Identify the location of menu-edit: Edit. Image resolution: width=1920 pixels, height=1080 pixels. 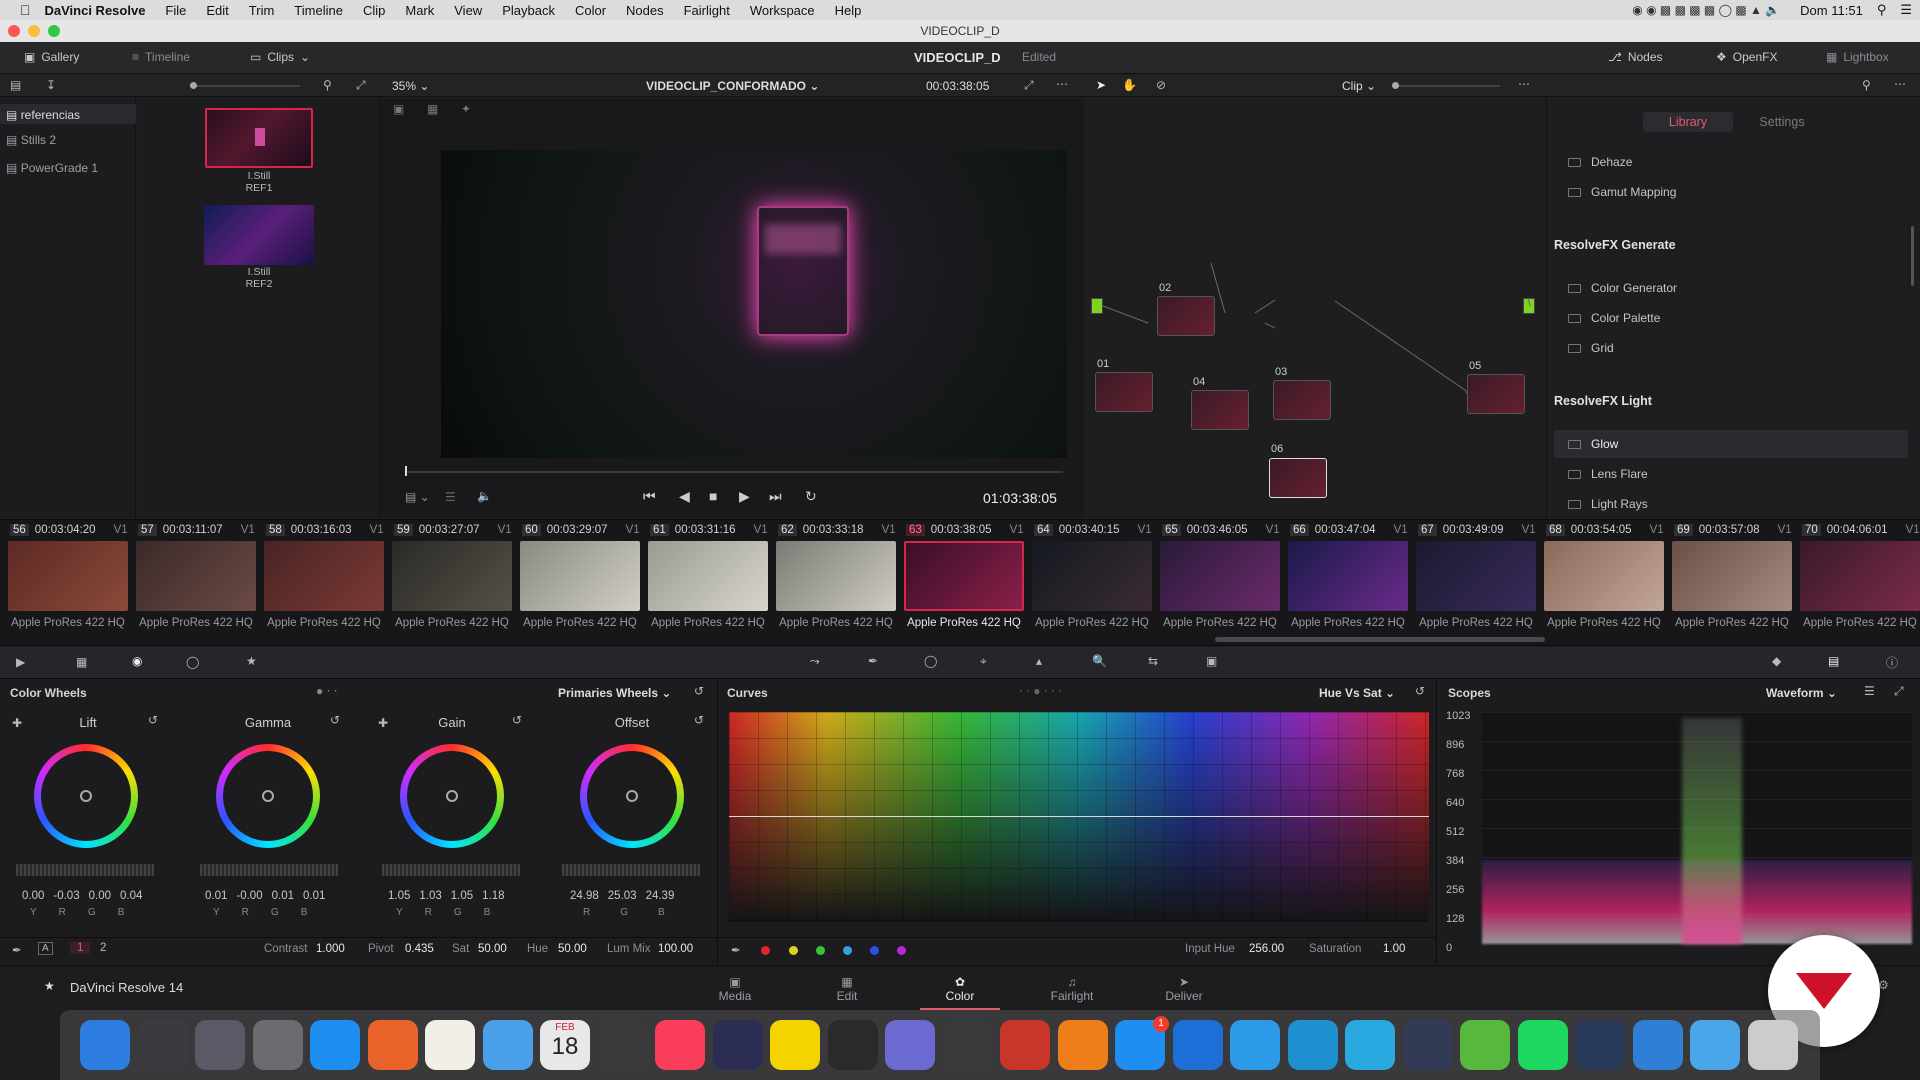
(217, 10).